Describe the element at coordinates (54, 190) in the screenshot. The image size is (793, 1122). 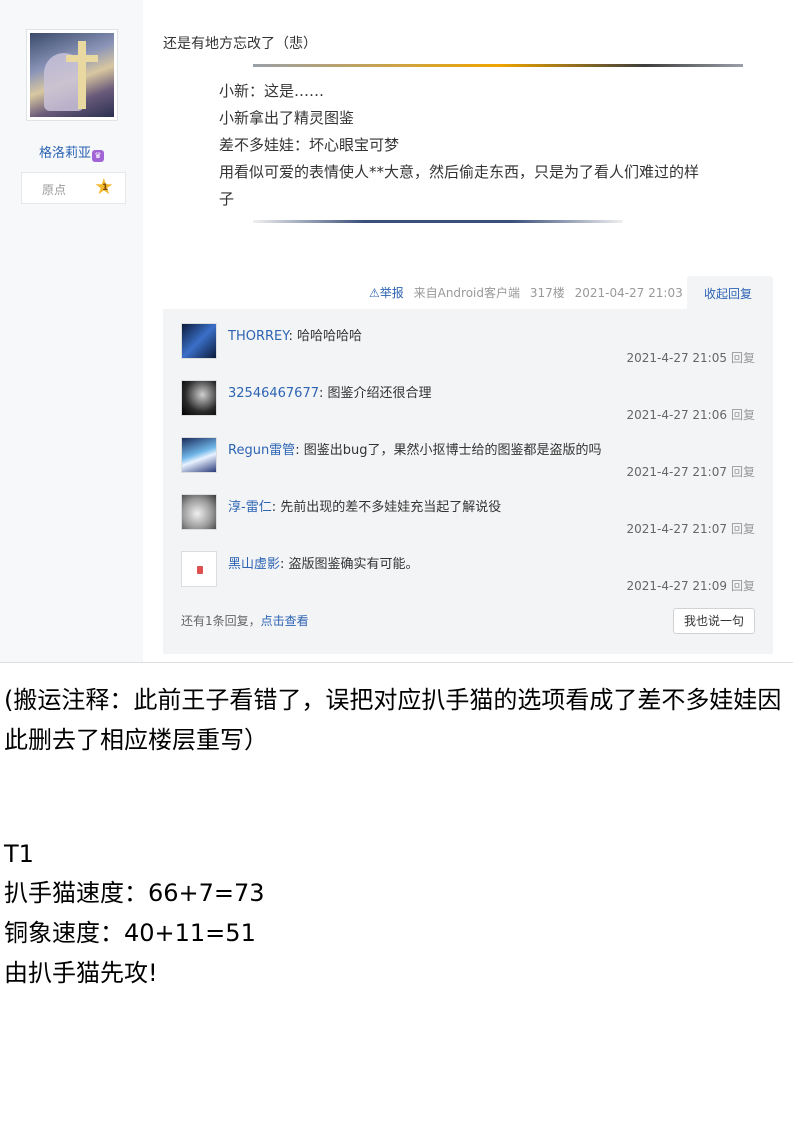
I see `rank-label: 原点` at that location.